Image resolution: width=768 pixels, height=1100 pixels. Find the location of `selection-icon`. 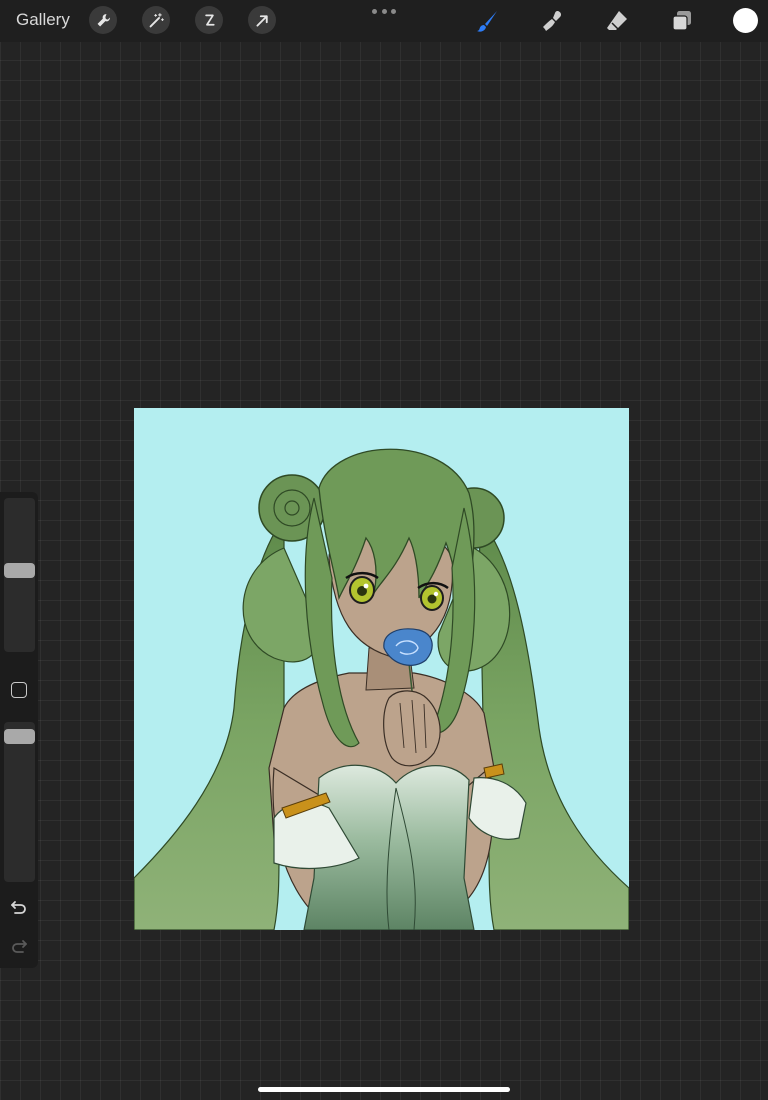

selection-icon is located at coordinates (209, 20).